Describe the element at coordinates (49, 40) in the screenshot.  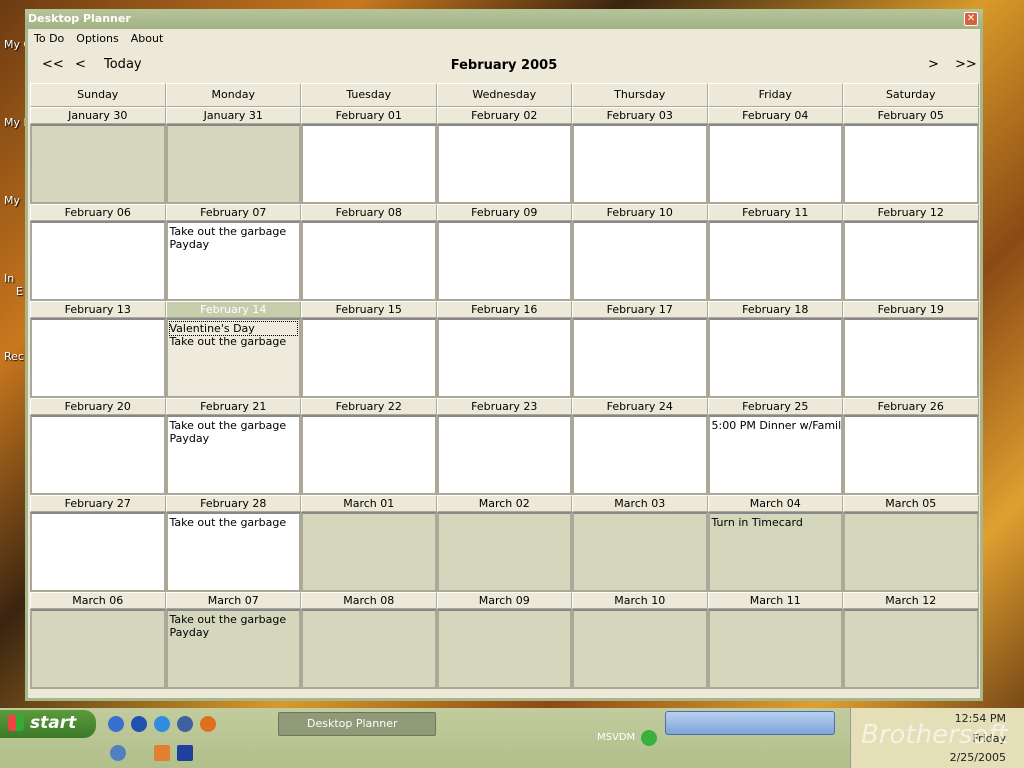
I see `menu-todo: To Do` at that location.